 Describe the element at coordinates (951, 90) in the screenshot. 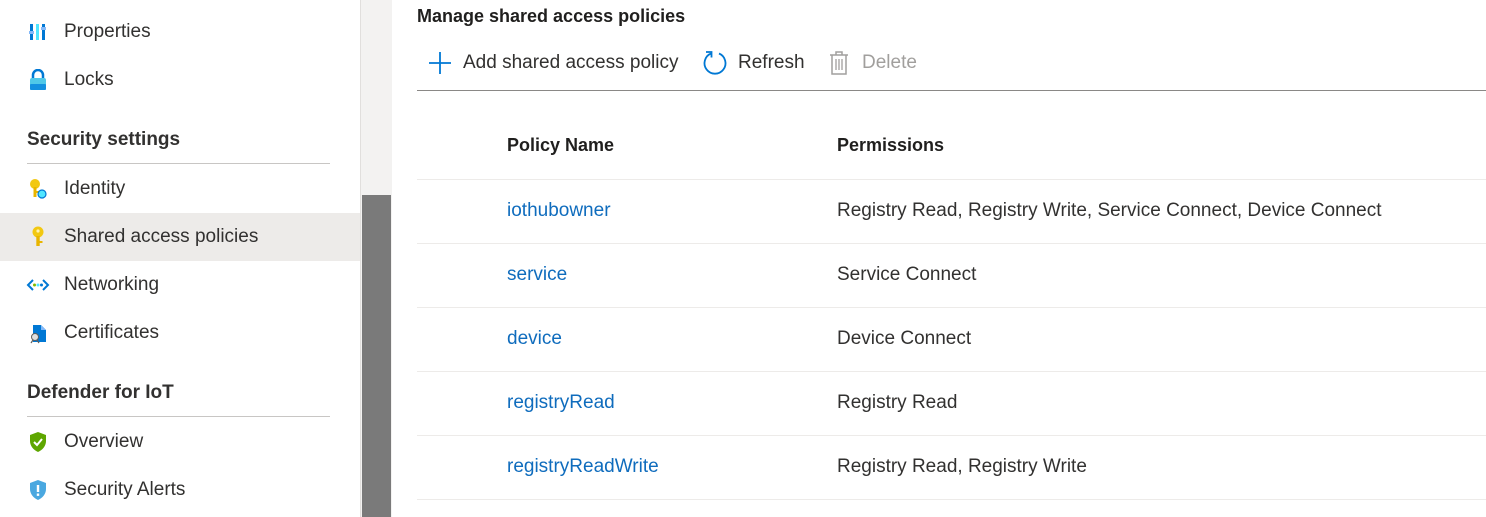

I see `toolbar-divider` at that location.